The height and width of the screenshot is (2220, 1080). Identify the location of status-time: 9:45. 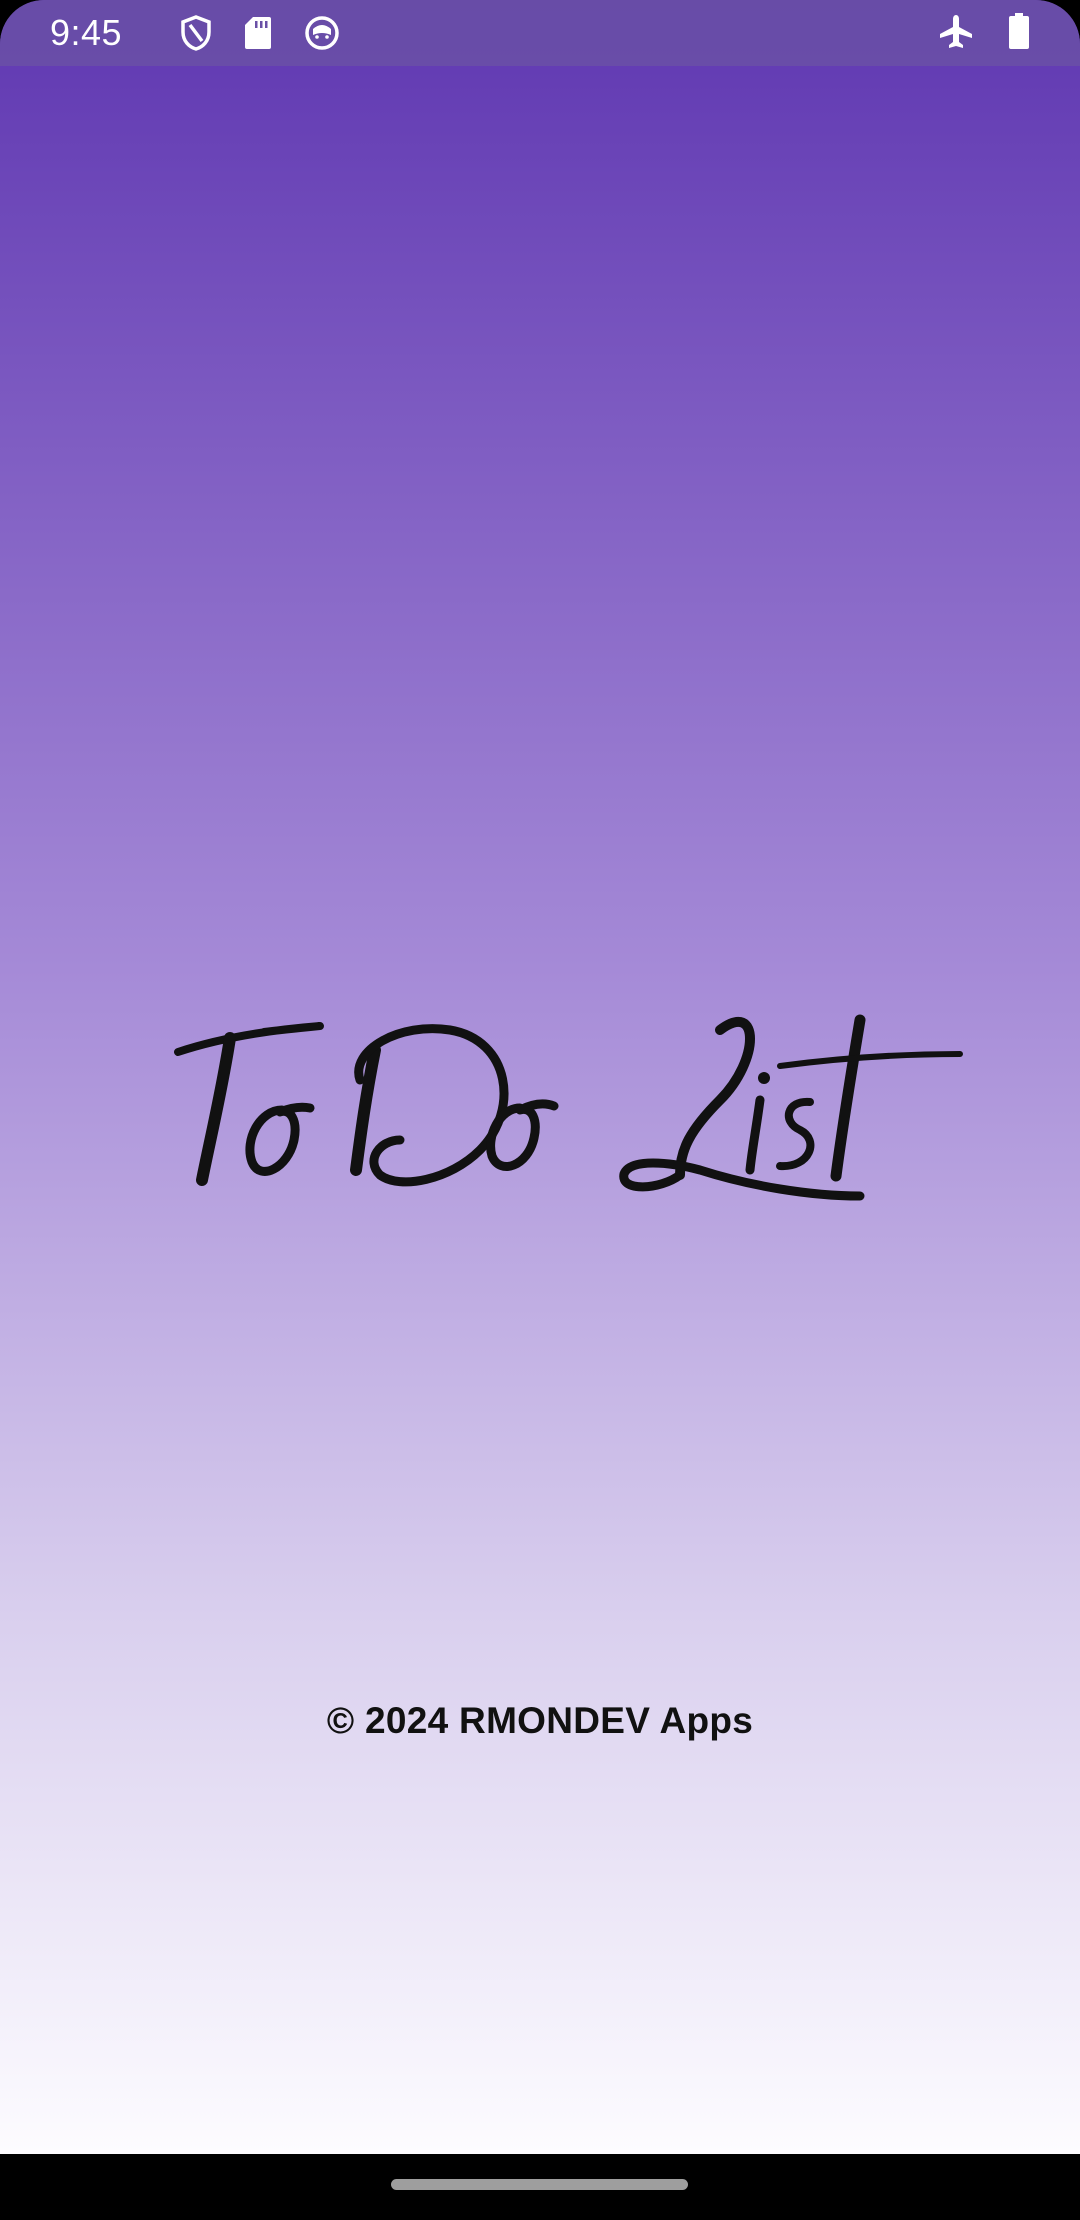
(86, 32).